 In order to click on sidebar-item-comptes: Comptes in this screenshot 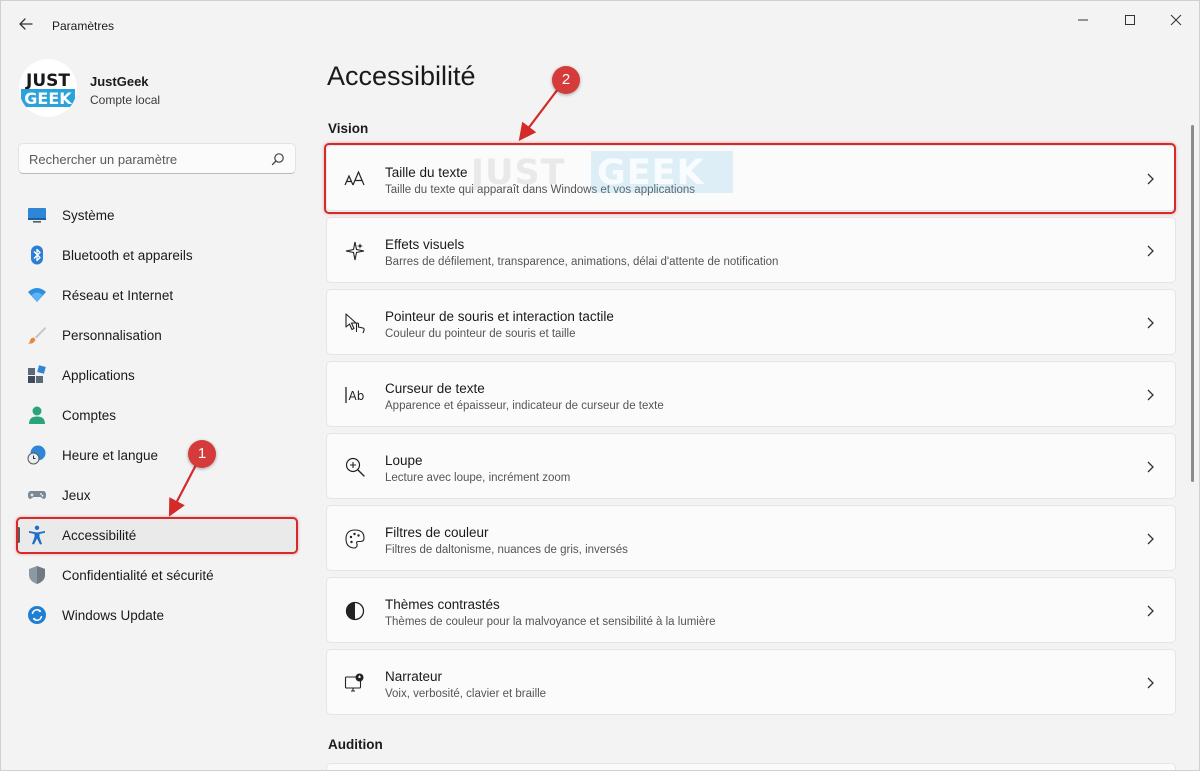, I will do `click(157, 415)`.